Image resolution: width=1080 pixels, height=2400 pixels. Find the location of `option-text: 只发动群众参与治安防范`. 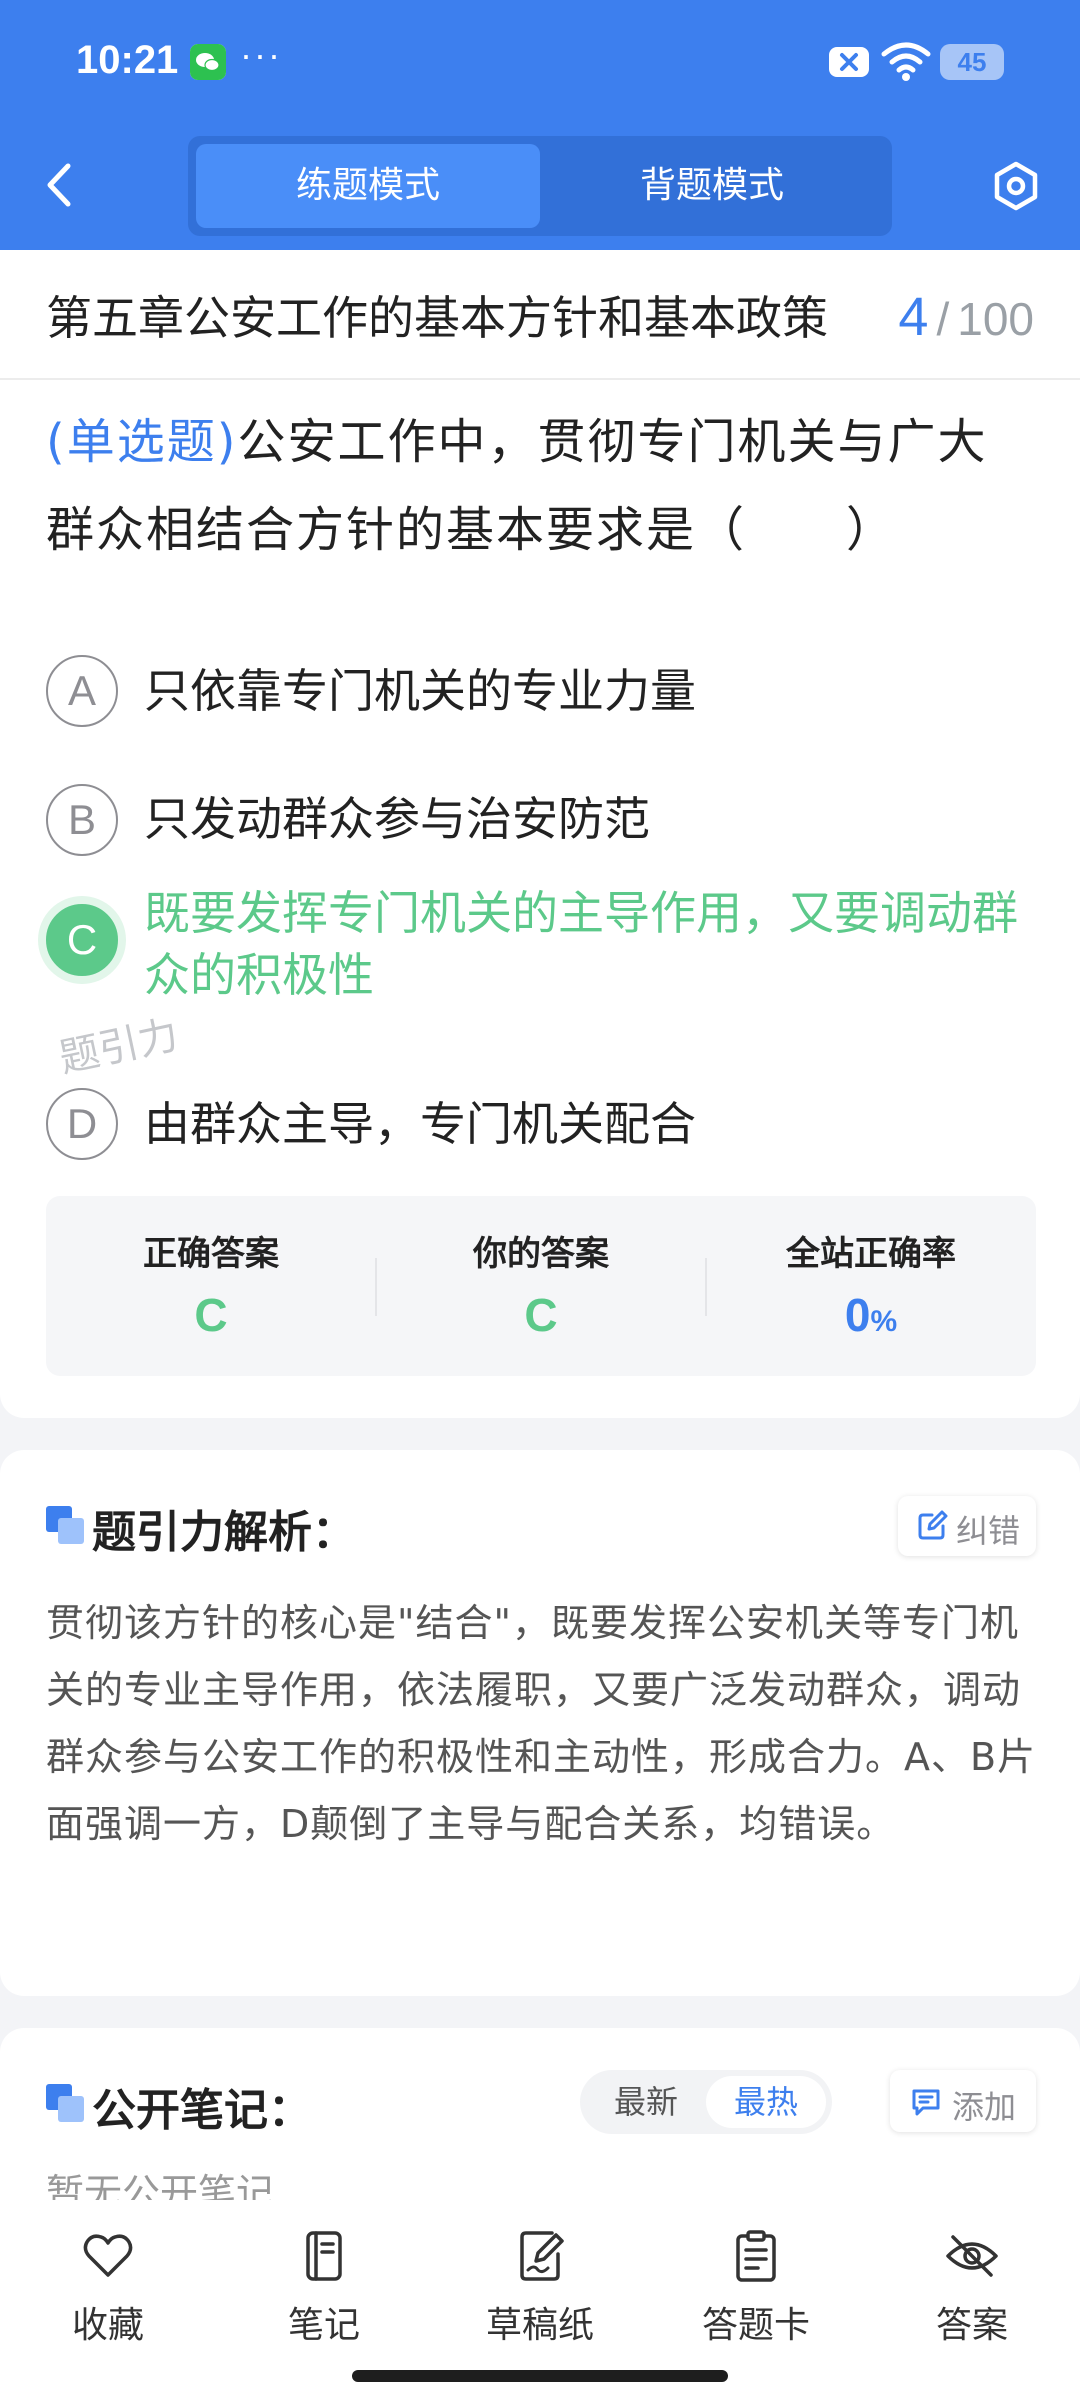

option-text: 只发动群众参与治安防范 is located at coordinates (397, 819).